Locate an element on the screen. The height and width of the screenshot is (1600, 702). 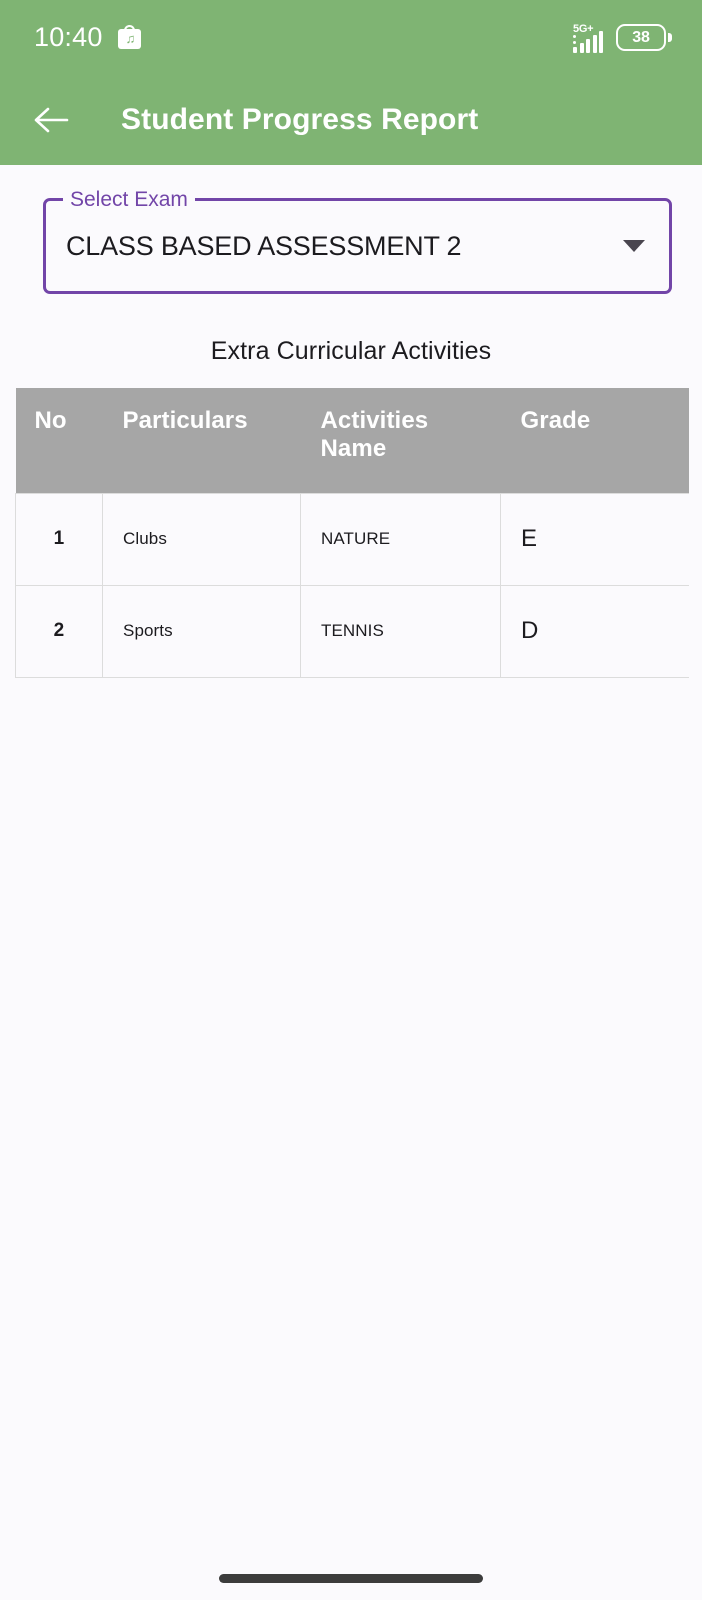
page-title: Student Progress Report is located at coordinates (300, 119).